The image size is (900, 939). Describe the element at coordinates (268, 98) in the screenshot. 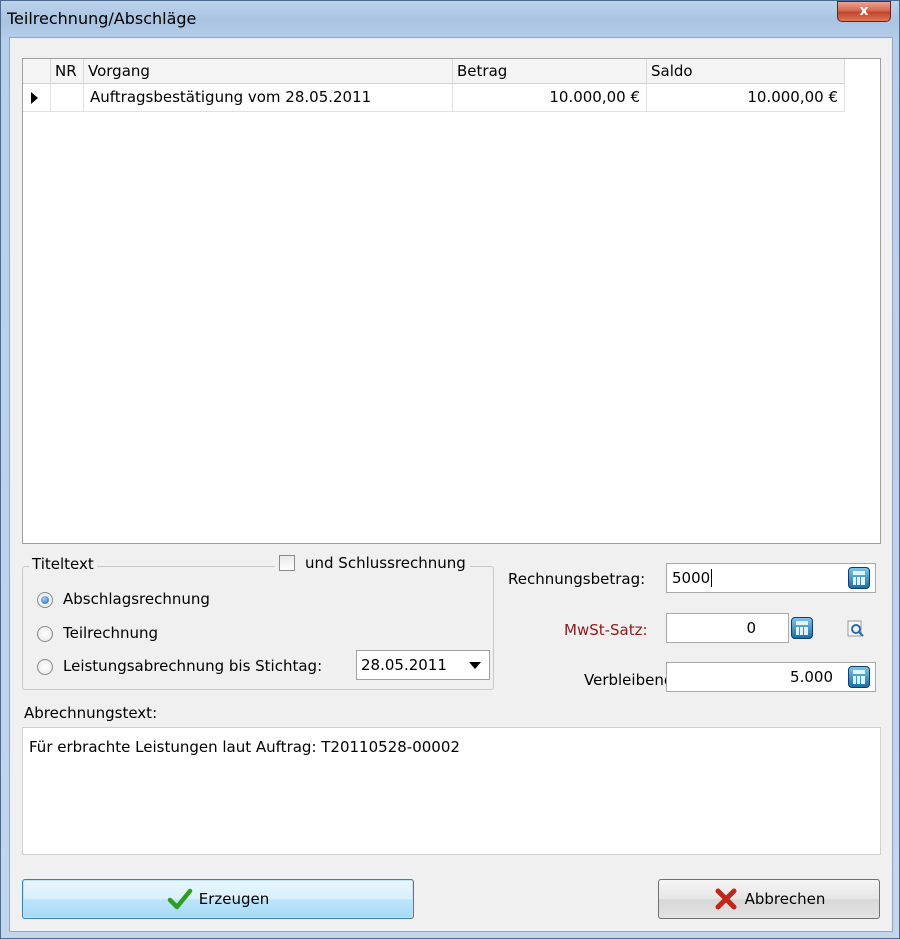

I see `cell-vorgang: Auftragsbestätigung vom 28.05.2011` at that location.